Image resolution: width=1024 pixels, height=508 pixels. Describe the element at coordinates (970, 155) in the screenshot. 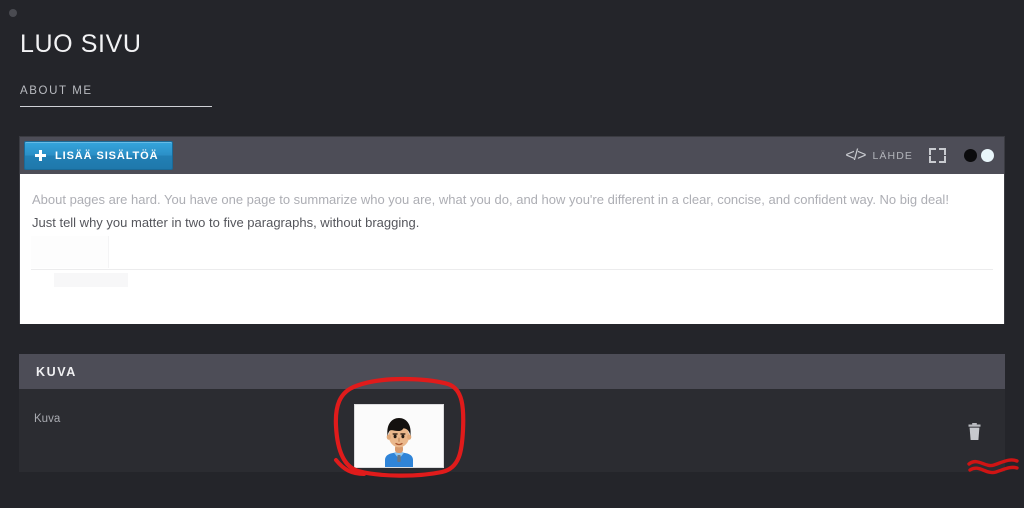

I see `dark-mode-dot` at that location.